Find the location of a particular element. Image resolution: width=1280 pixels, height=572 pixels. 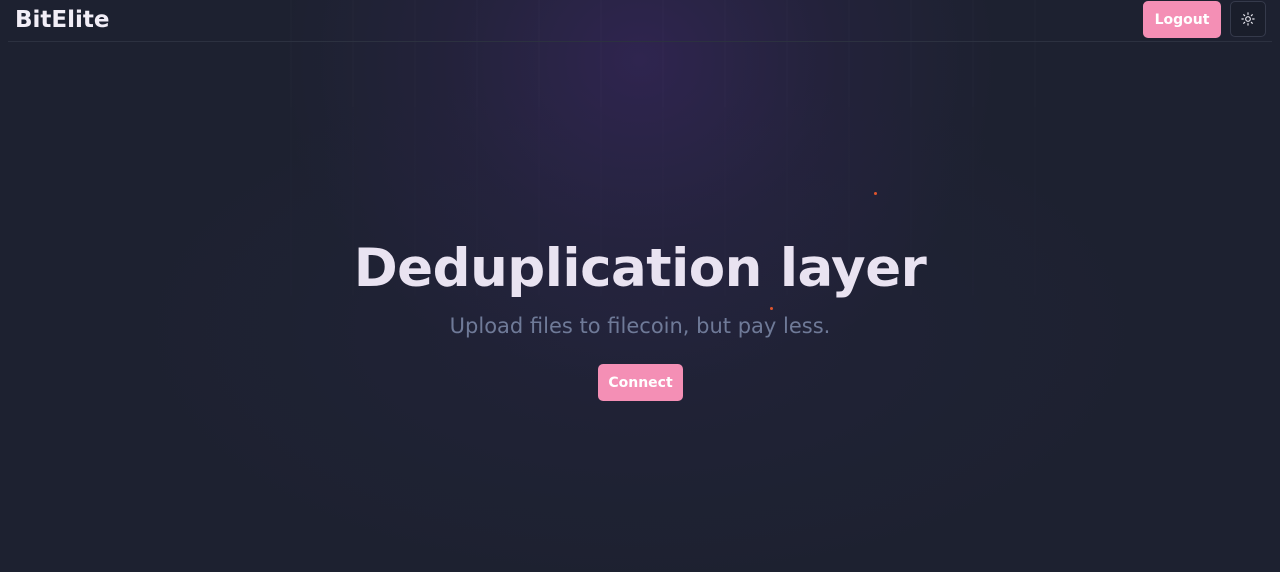

hero-subtitle: Upload files to filecoin, but pay less. is located at coordinates (640, 326).